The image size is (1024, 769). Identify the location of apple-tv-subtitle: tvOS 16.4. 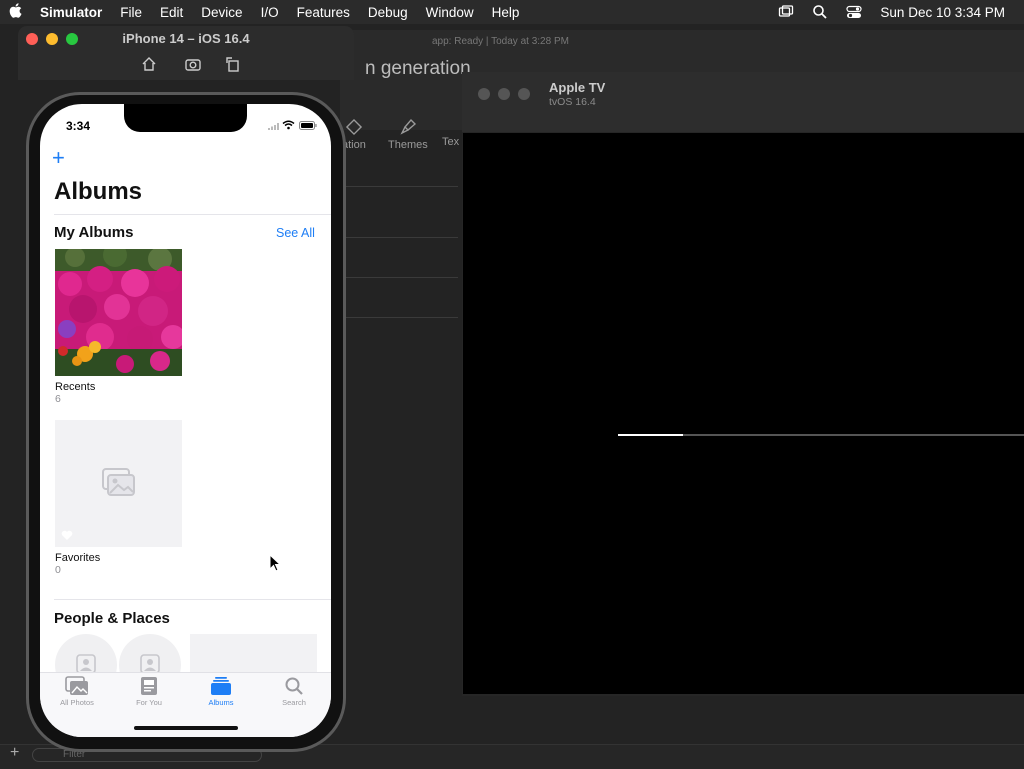
(572, 102).